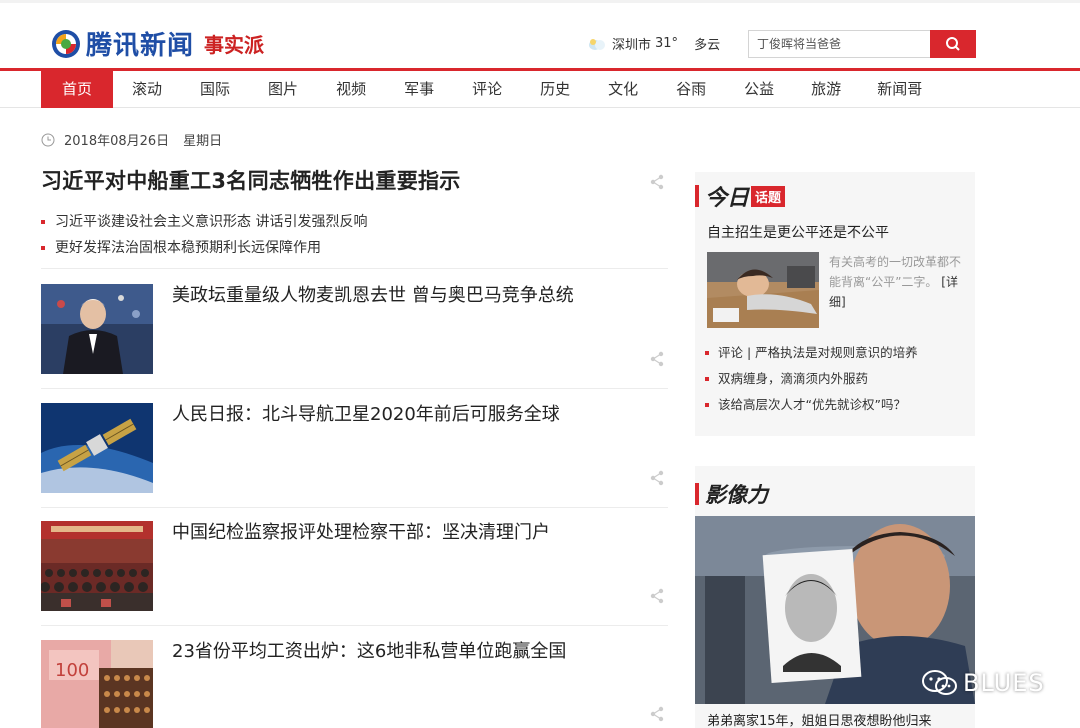 This screenshot has height=728, width=1080. I want to click on weather-temp: 31°, so click(667, 43).